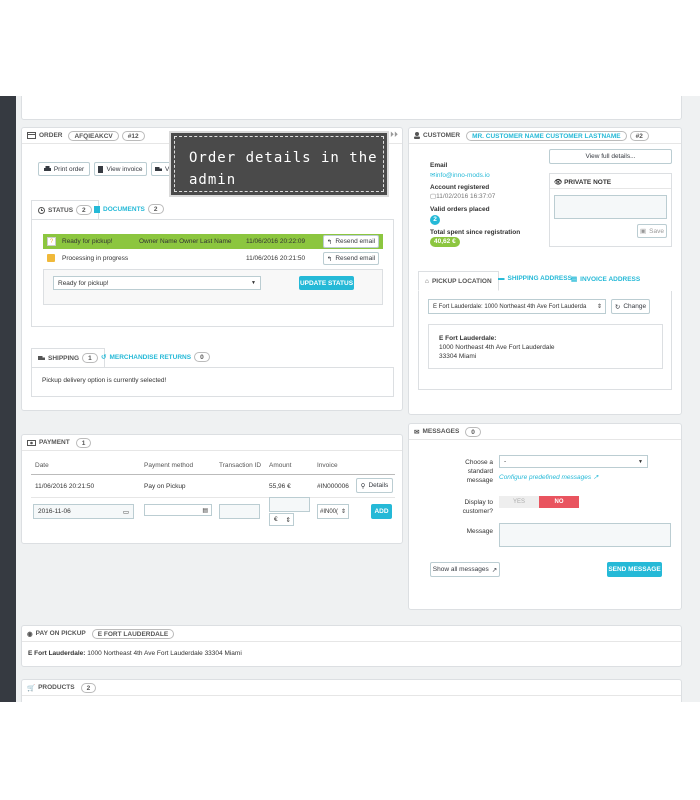 The height and width of the screenshot is (800, 700). I want to click on status-select: Ready for pickup! ▼, so click(157, 283).